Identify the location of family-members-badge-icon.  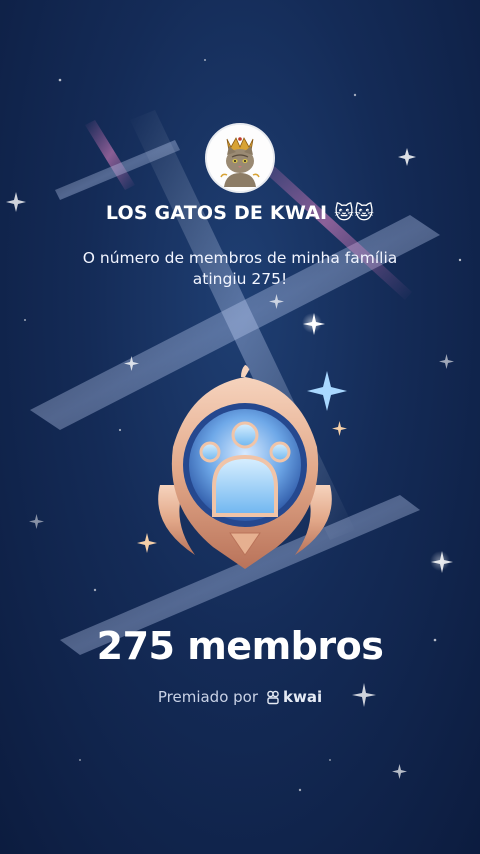
(242, 467).